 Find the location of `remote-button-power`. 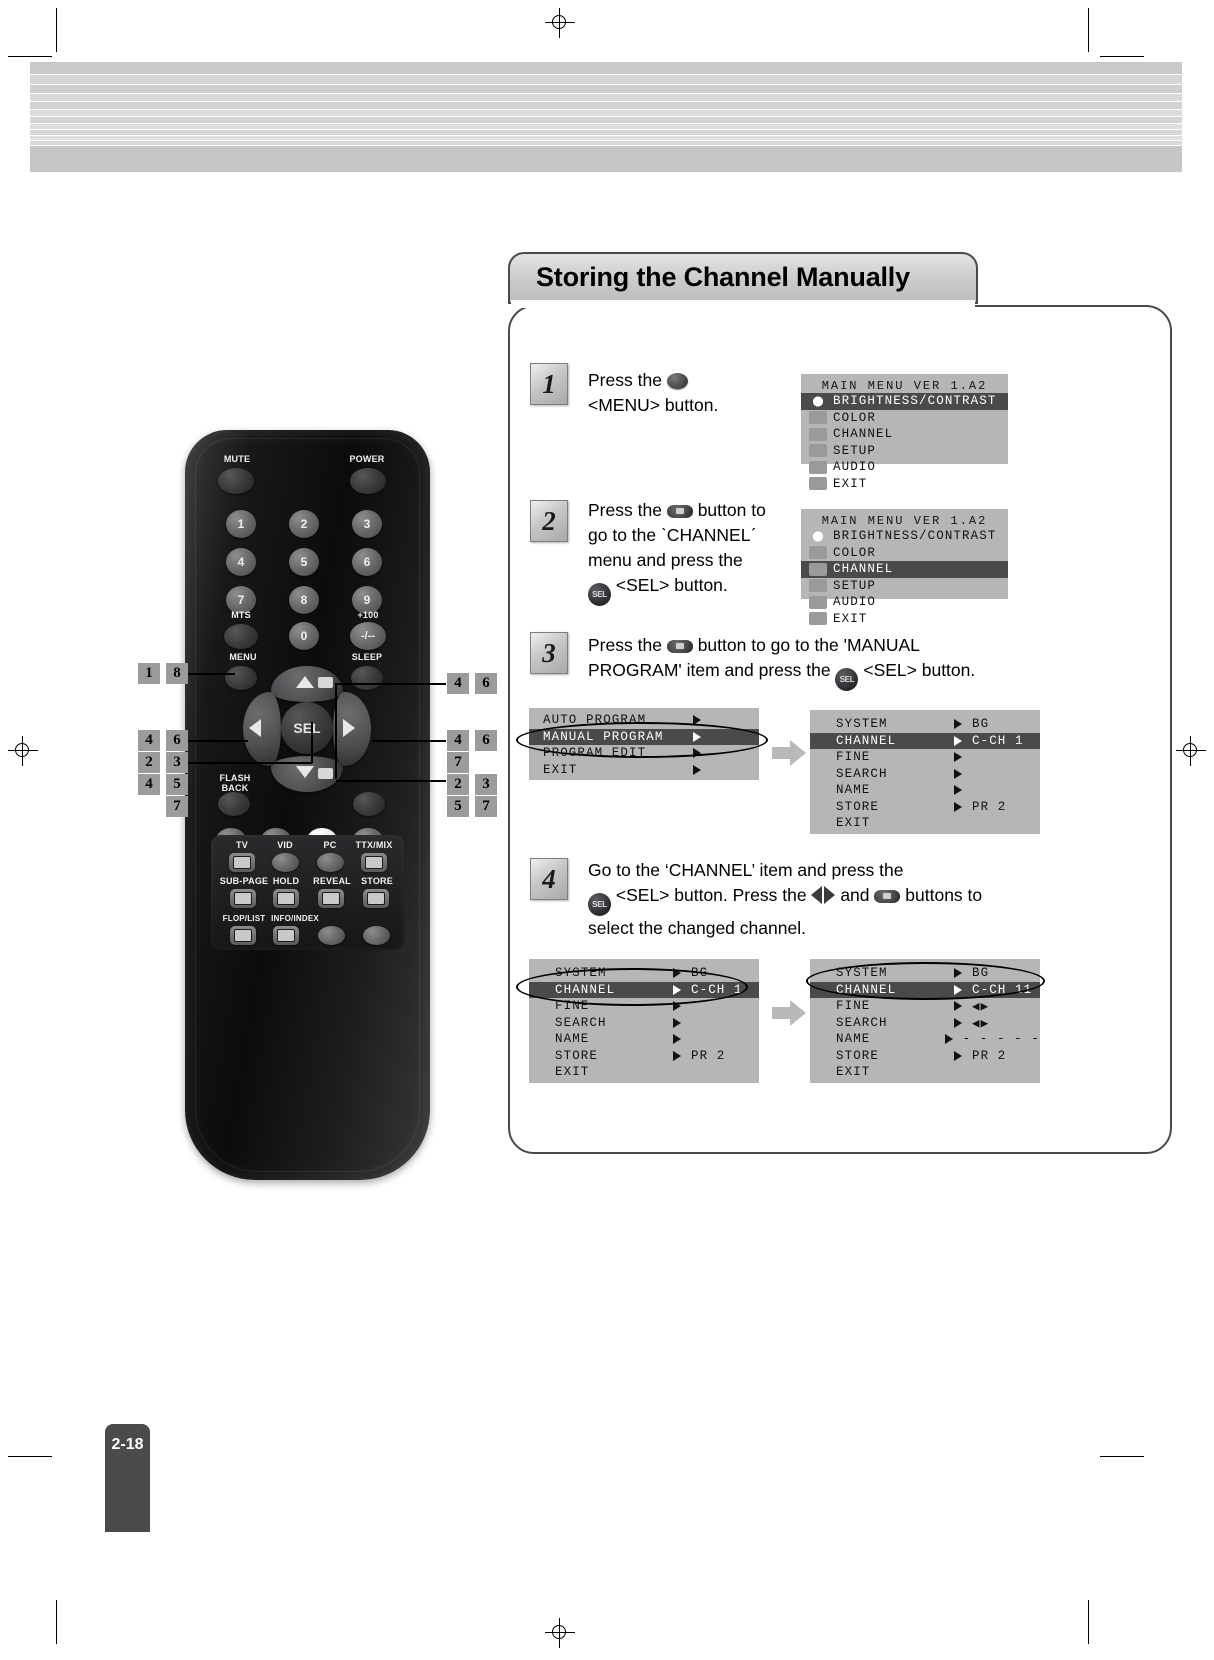

remote-button-power is located at coordinates (368, 481).